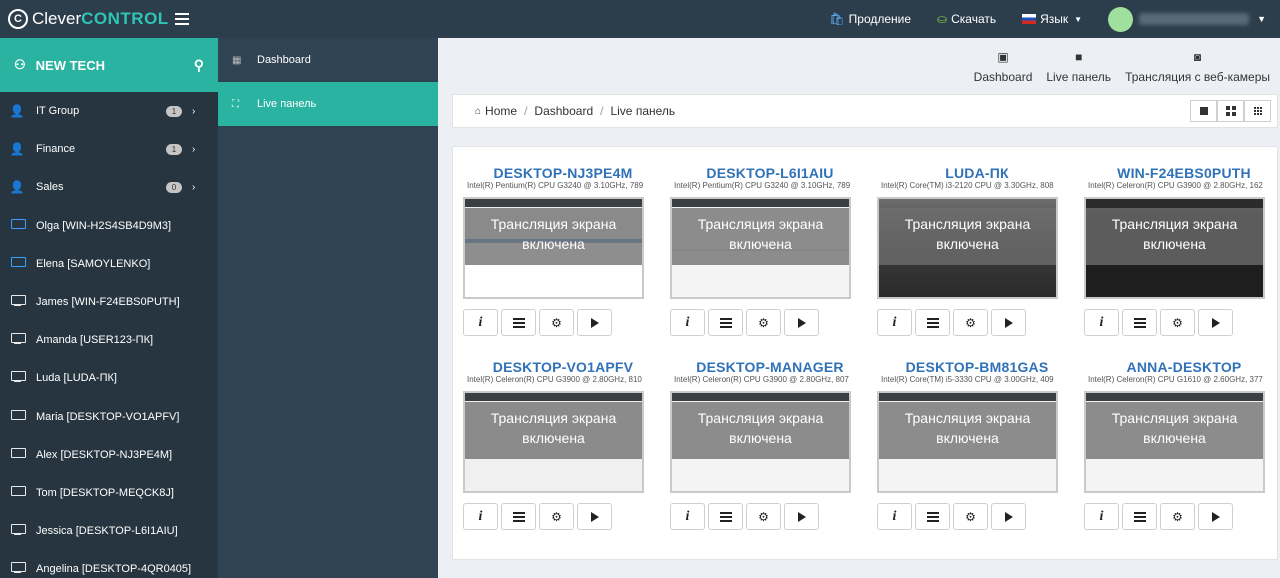  Describe the element at coordinates (1197, 67) in the screenshot. I see `toolbar-webcam: ◙ Трансляция с веб-камеры` at that location.